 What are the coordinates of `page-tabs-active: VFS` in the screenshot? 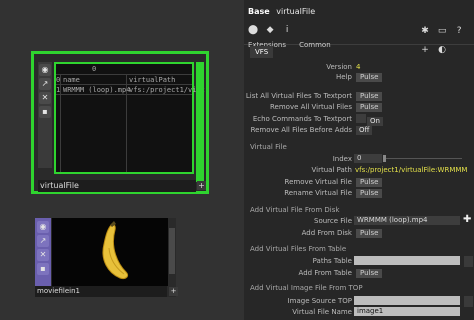 It's located at (359, 52).